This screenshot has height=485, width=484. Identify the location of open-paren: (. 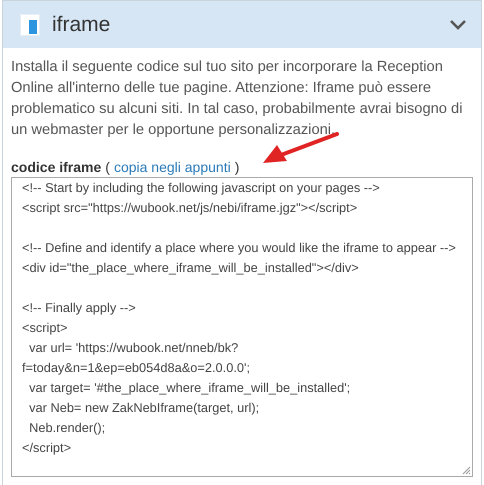
(107, 167).